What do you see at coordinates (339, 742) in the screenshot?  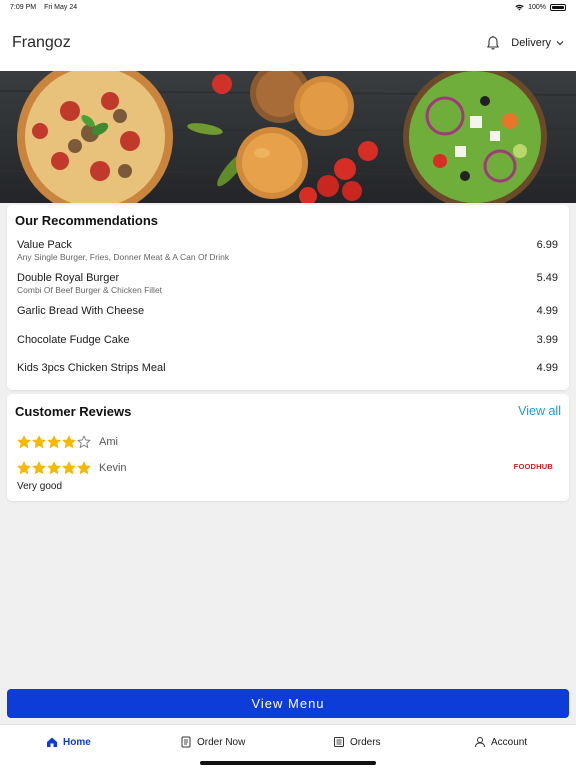 I see `orders-list-icon` at bounding box center [339, 742].